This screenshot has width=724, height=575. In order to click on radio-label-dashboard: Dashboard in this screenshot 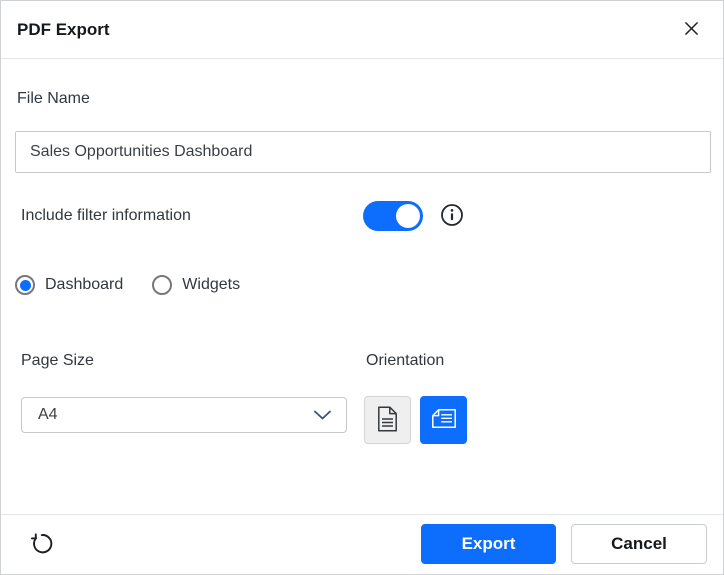, I will do `click(84, 284)`.